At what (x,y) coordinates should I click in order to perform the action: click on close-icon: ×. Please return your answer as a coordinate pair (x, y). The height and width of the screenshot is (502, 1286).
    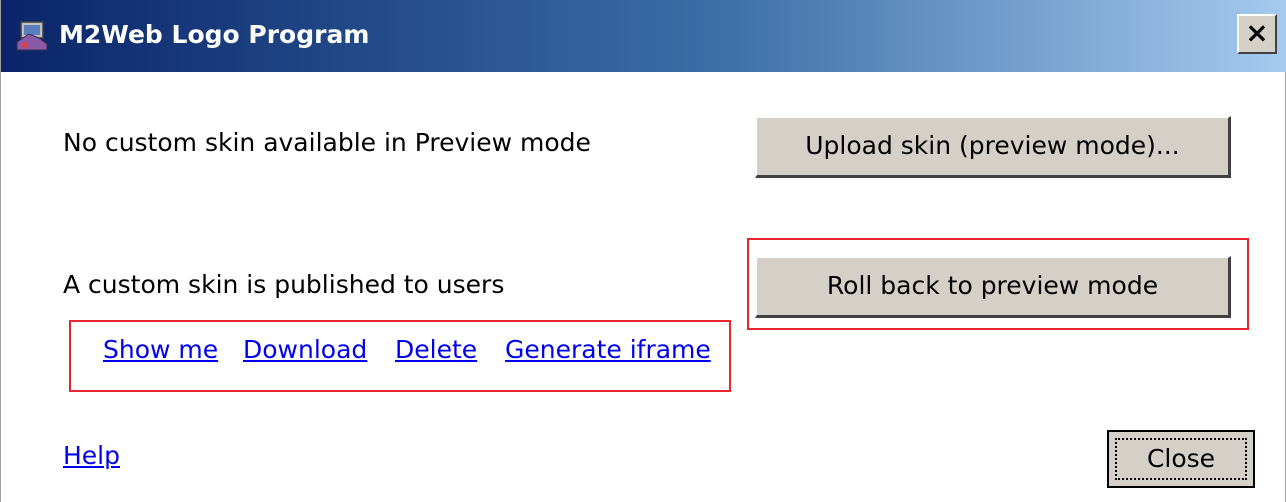
    Looking at the image, I should click on (1257, 32).